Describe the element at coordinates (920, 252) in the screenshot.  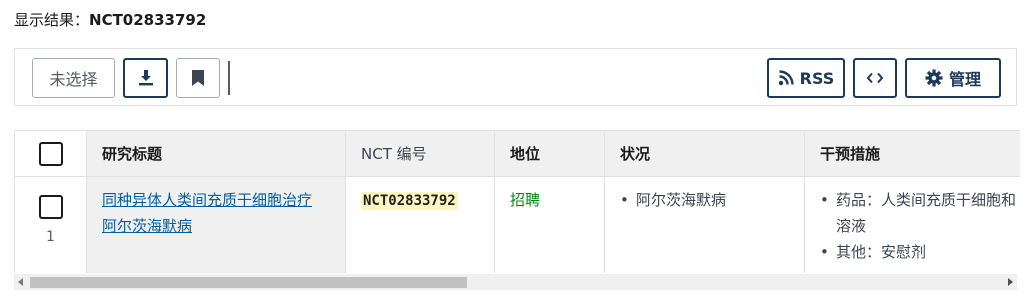
I see `intervention-item: 其他：安慰剂` at that location.